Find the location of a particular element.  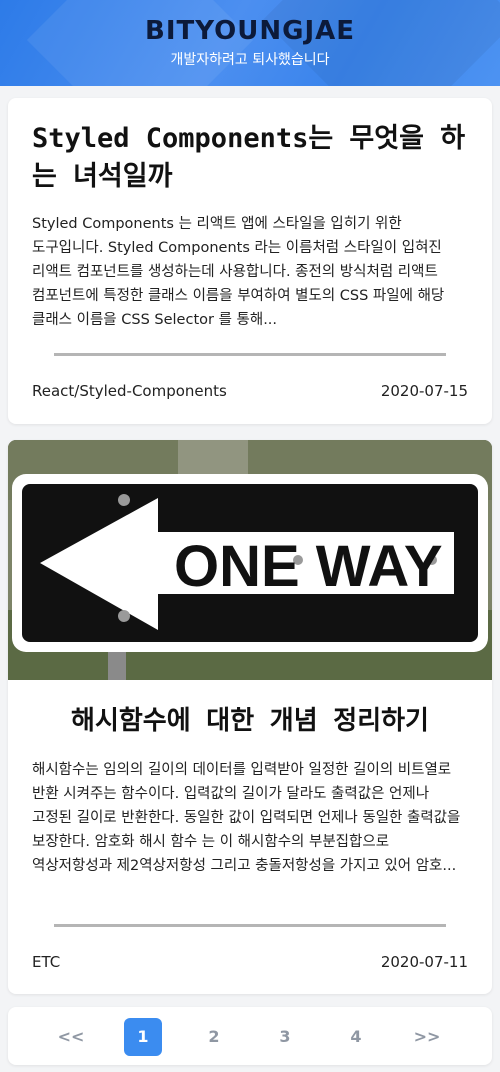

pagination: << 1 2 3 4 >> is located at coordinates (250, 1036).